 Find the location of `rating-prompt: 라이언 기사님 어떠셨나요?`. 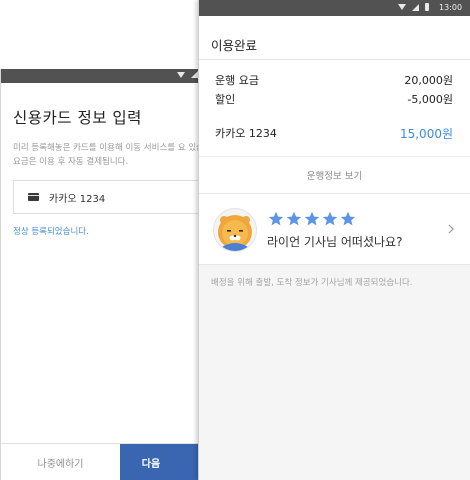

rating-prompt: 라이언 기사님 어떠셨나요? is located at coordinates (335, 242).